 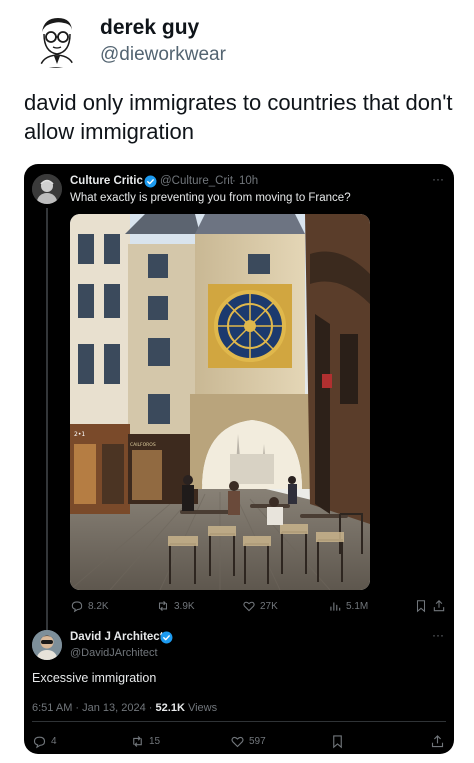 What do you see at coordinates (56, 40) in the screenshot?
I see `avatar` at bounding box center [56, 40].